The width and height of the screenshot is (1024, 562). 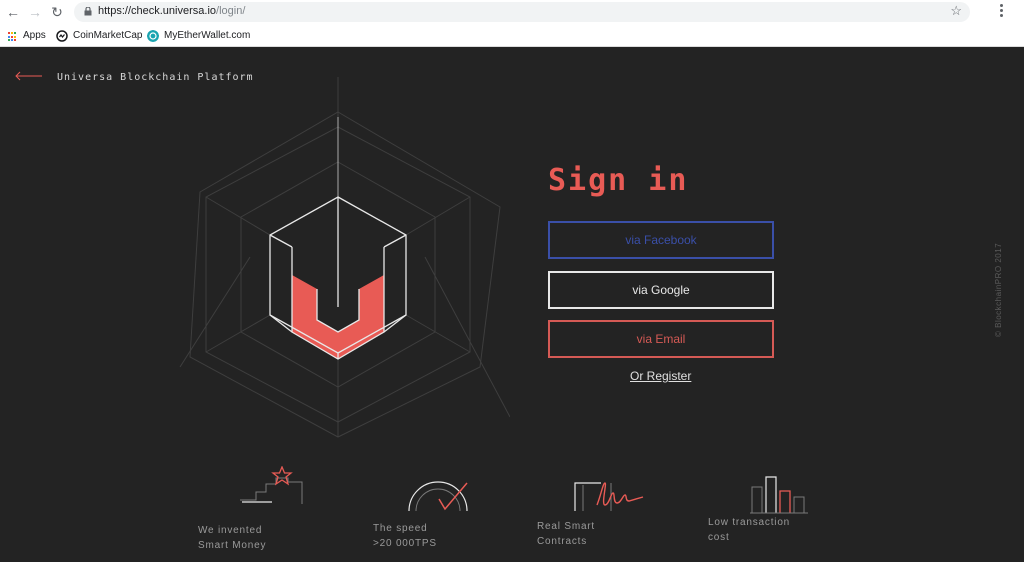 I want to click on sign-in-title: Sign in, so click(x=618, y=180).